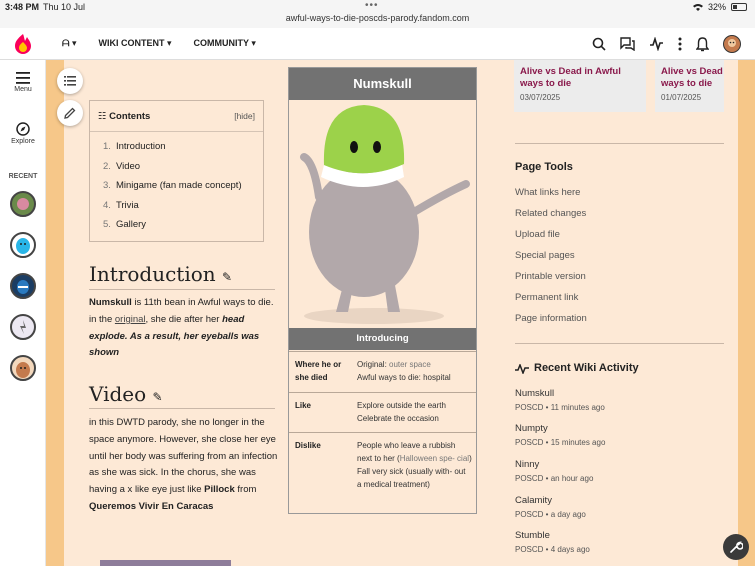  Describe the element at coordinates (547, 192) in the screenshot. I see `page-tool-link: What links here` at that location.